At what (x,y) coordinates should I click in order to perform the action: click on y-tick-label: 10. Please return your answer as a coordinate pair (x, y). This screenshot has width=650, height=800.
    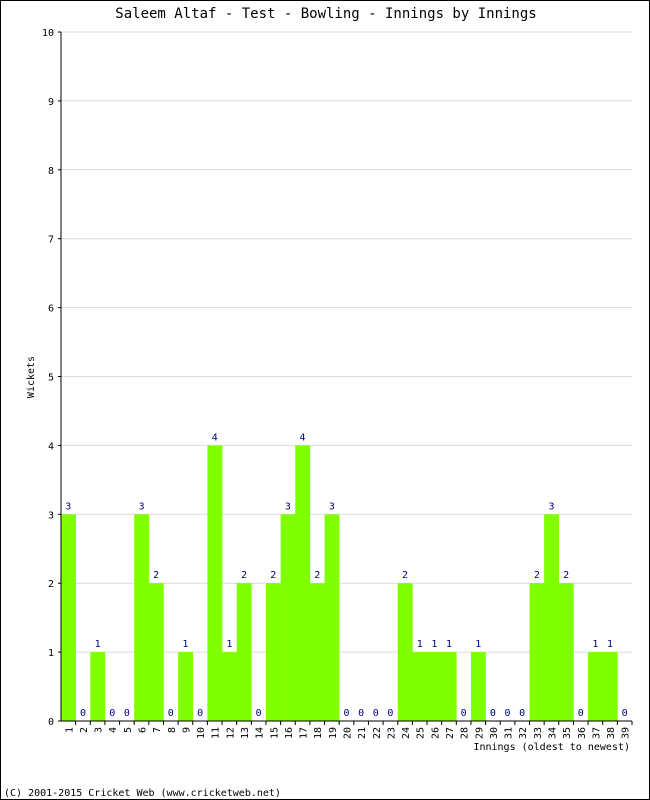
    Looking at the image, I should click on (48, 33).